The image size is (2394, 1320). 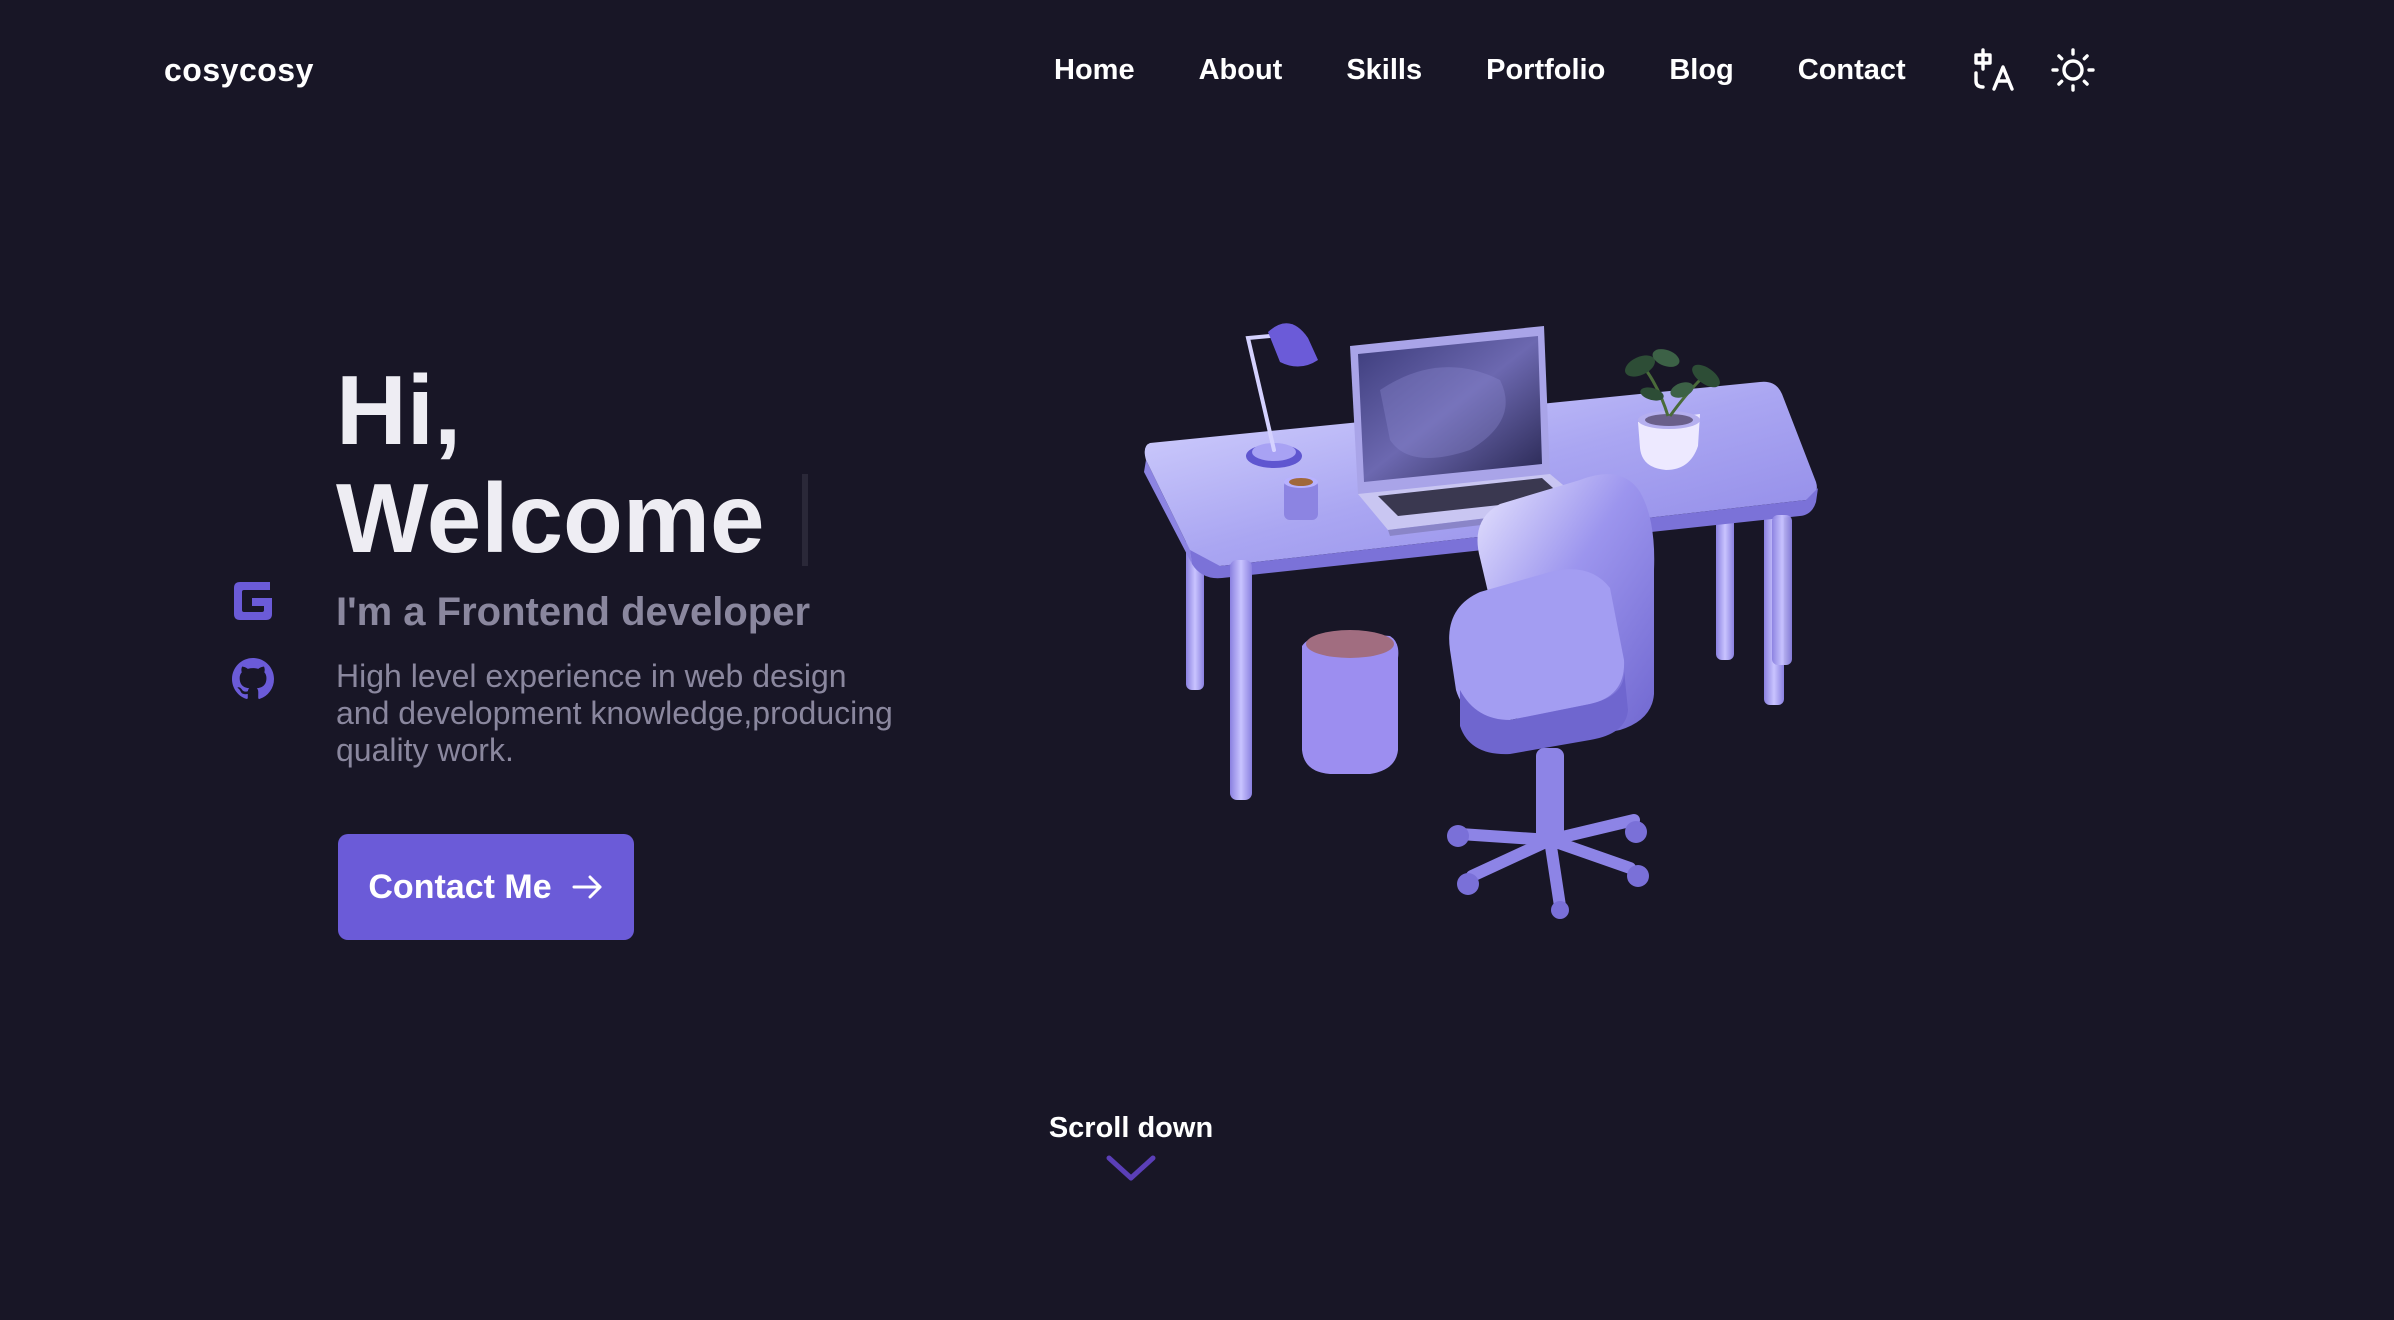 I want to click on arrow-right-icon, so click(x=587, y=887).